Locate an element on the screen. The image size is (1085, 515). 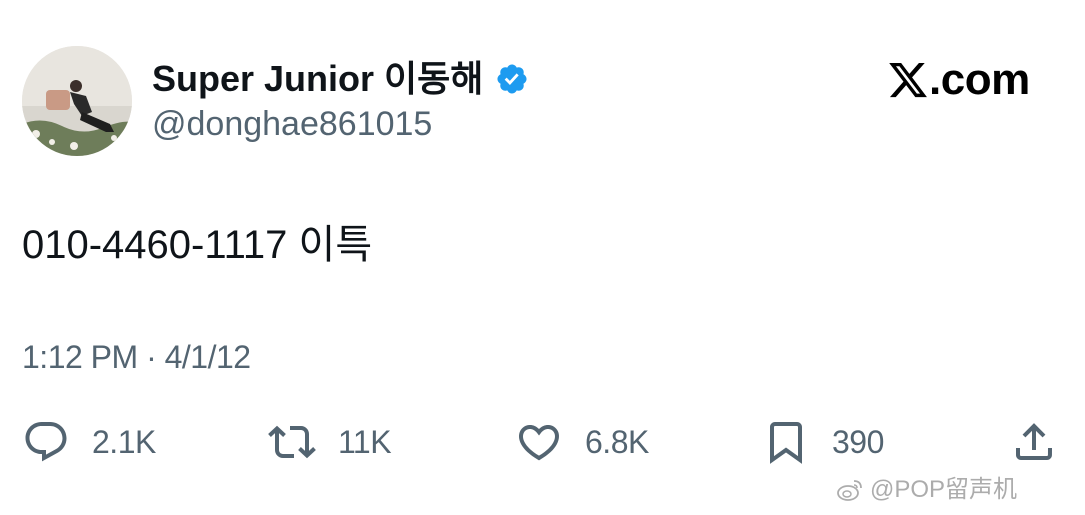
watermark: @POP留声机 is located at coordinates (926, 490).